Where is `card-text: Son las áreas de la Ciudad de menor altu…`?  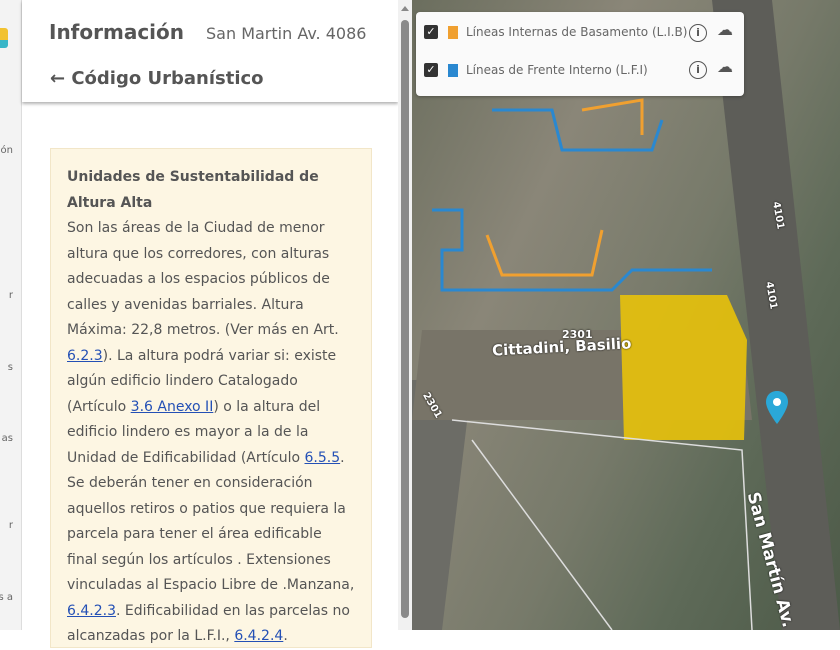 card-text: Son las áreas de la Ciudad de menor altu… is located at coordinates (203, 279).